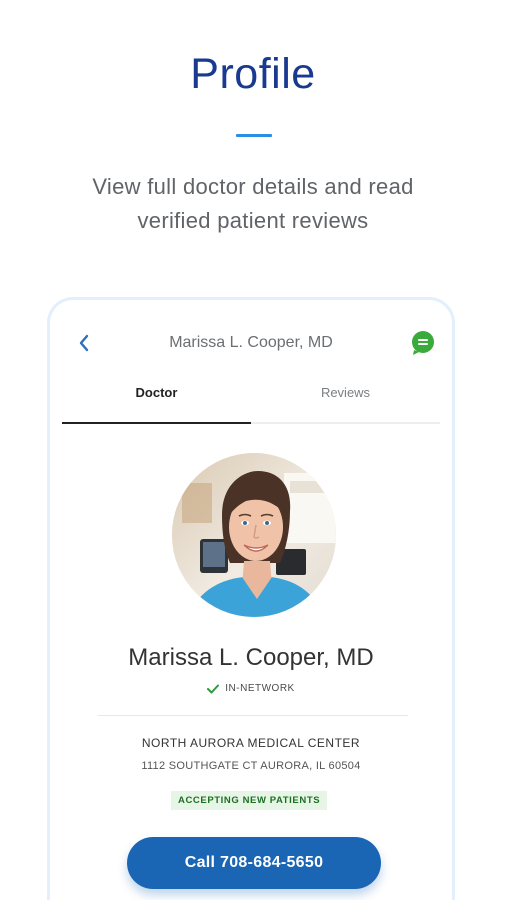 Image resolution: width=506 pixels, height=900 pixels. Describe the element at coordinates (213, 688) in the screenshot. I see `checkmark-icon` at that location.